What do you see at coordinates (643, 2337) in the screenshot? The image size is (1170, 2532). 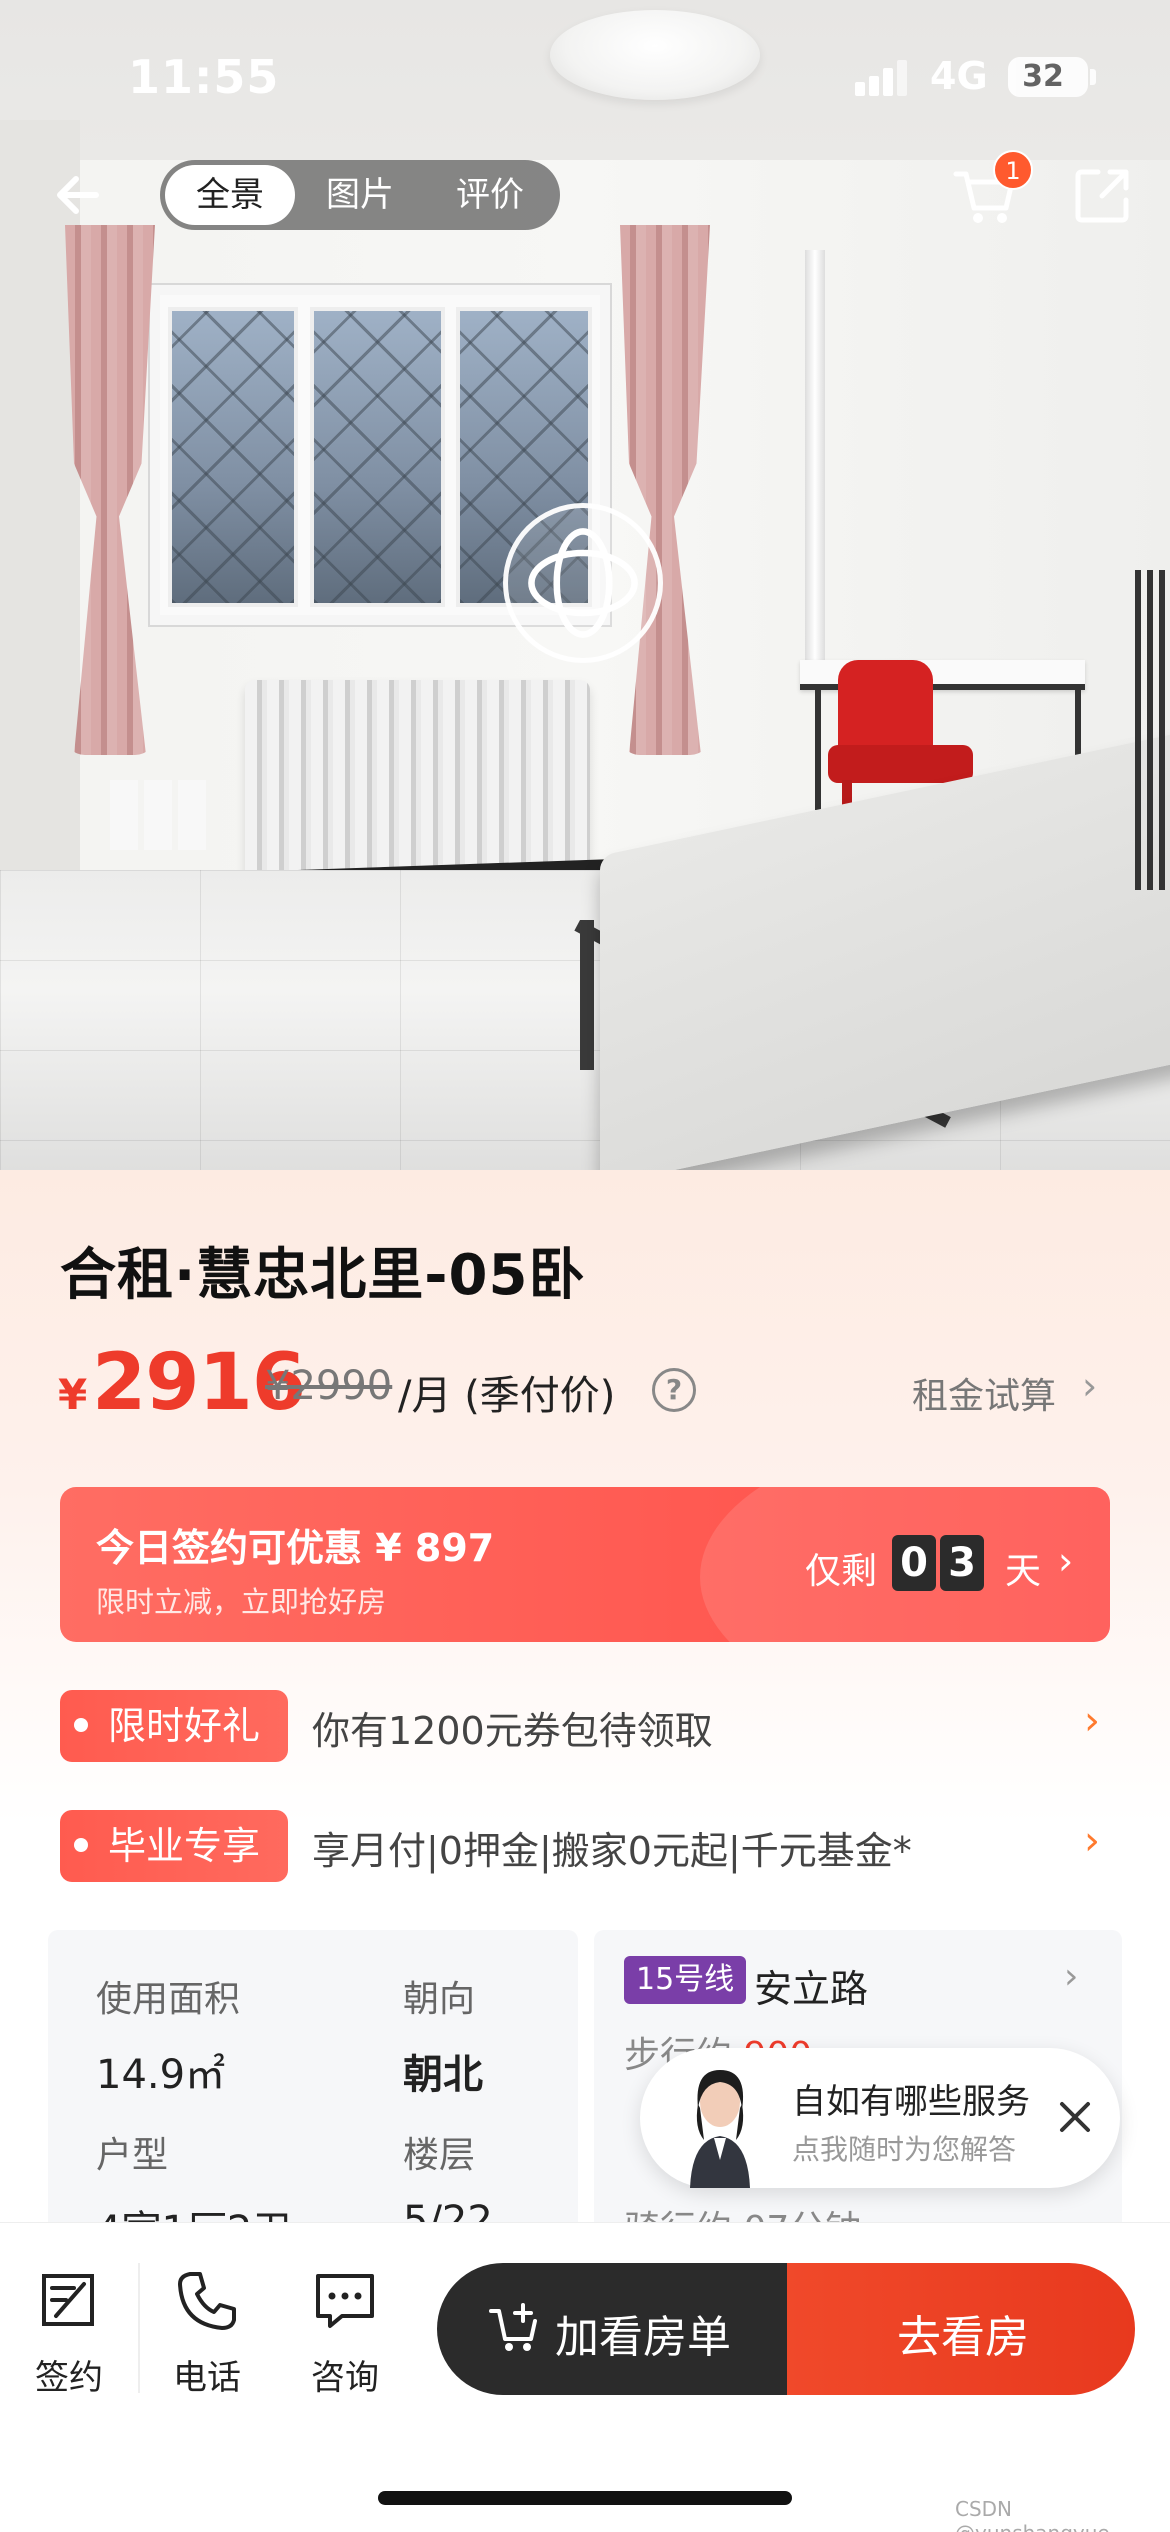 I see `add-label: 加看房单` at bounding box center [643, 2337].